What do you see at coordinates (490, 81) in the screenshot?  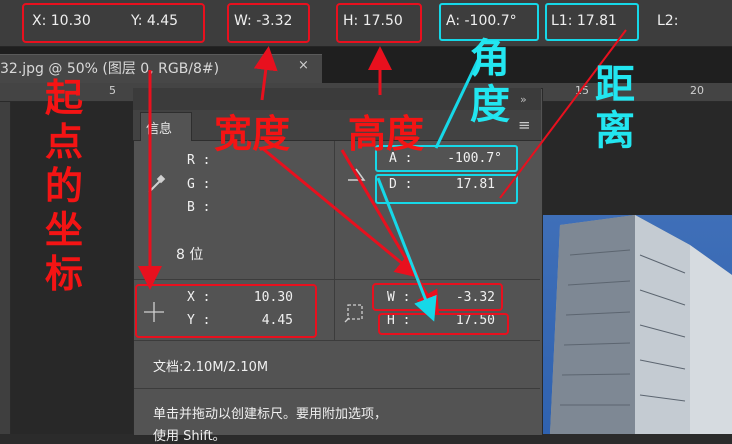 I see `annotation-angle: 角 度` at bounding box center [490, 81].